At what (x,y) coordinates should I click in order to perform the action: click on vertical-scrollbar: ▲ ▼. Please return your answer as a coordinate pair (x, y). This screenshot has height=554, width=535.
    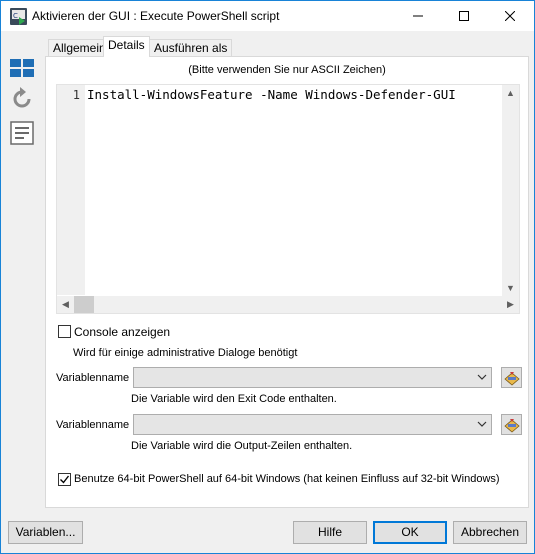
    Looking at the image, I should click on (510, 191).